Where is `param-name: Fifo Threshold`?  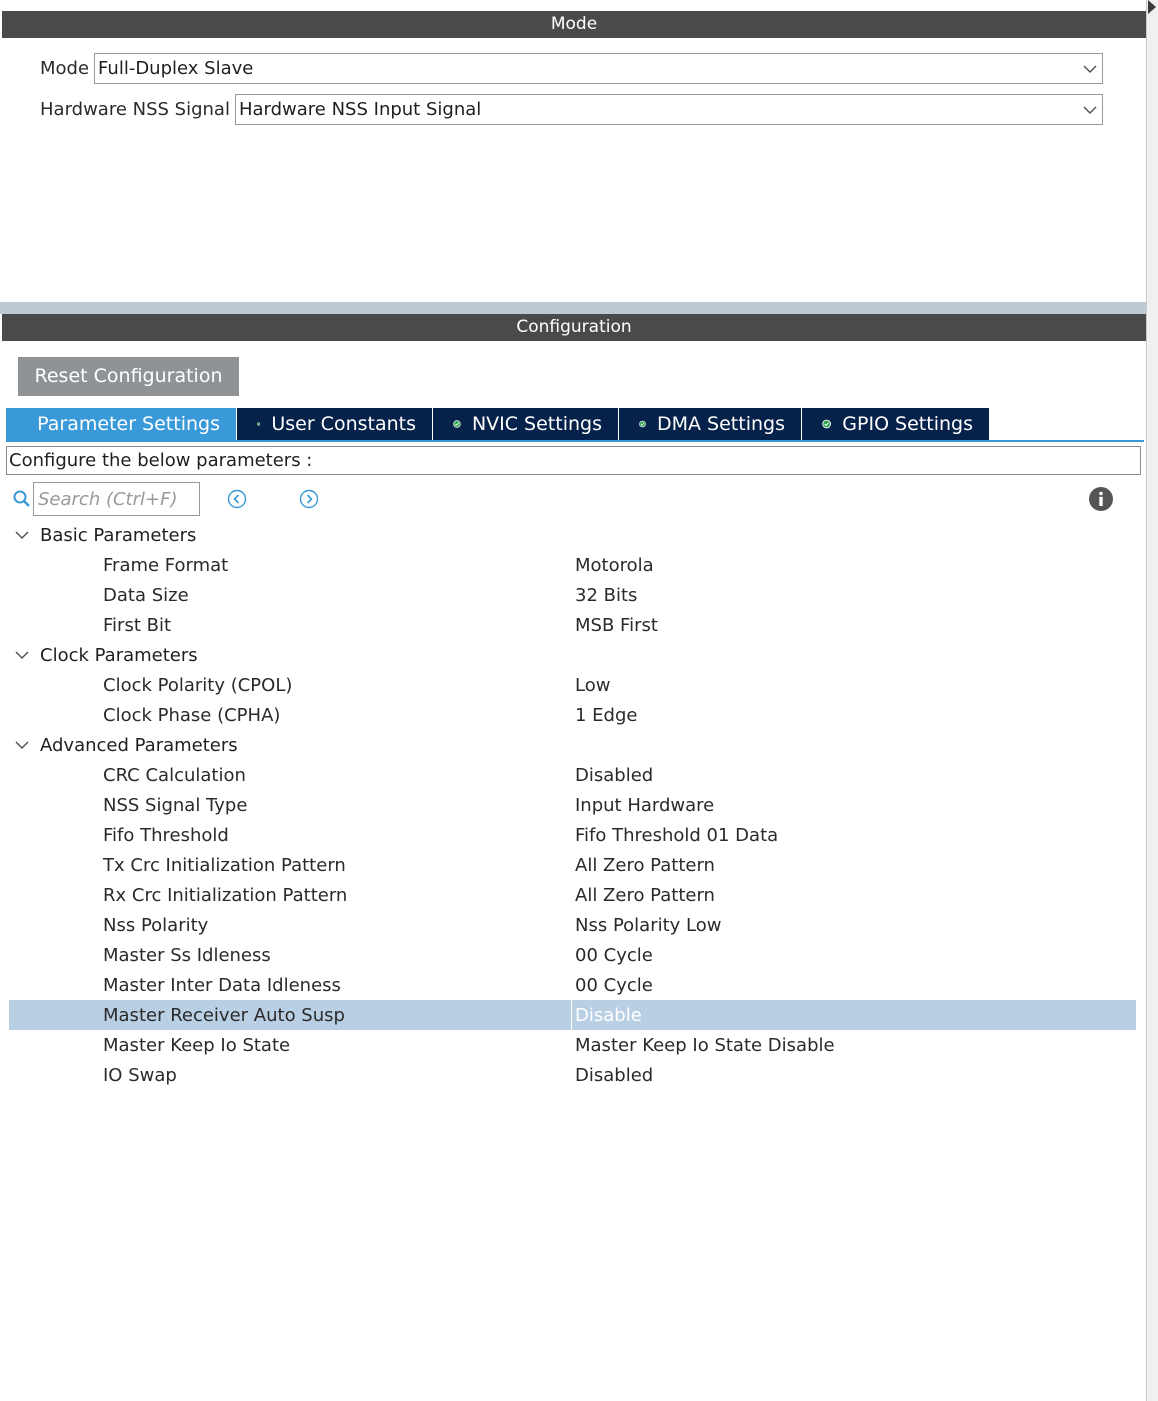
param-name: Fifo Threshold is located at coordinates (166, 835).